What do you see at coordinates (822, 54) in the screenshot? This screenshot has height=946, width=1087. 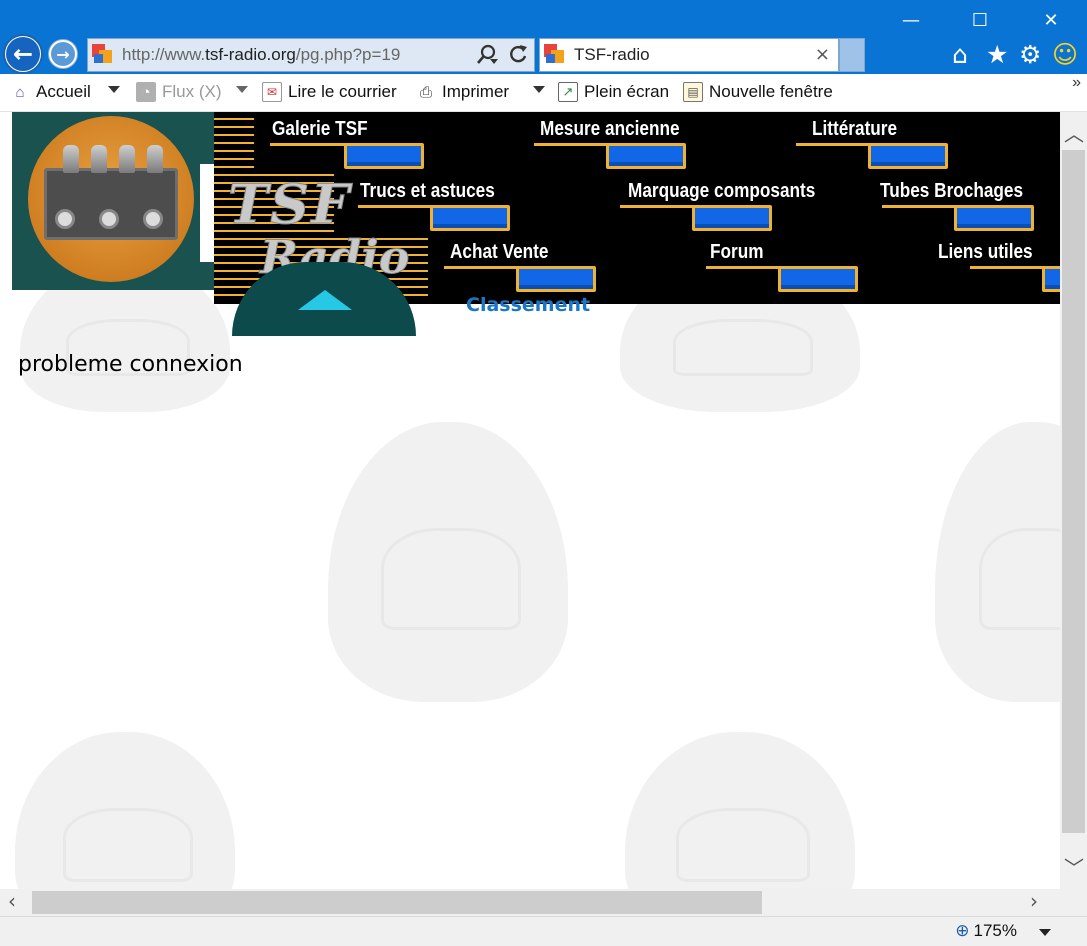 I see `close-tab-button: ×` at bounding box center [822, 54].